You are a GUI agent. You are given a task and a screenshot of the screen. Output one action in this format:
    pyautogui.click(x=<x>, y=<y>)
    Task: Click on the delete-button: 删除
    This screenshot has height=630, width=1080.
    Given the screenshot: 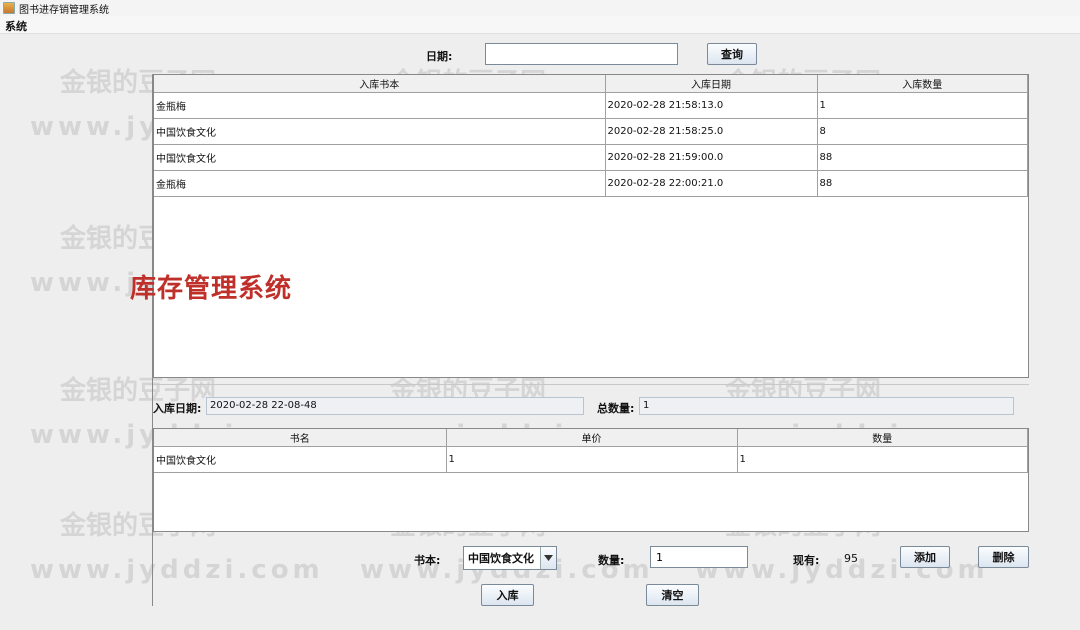 What is the action you would take?
    pyautogui.click(x=1003, y=557)
    